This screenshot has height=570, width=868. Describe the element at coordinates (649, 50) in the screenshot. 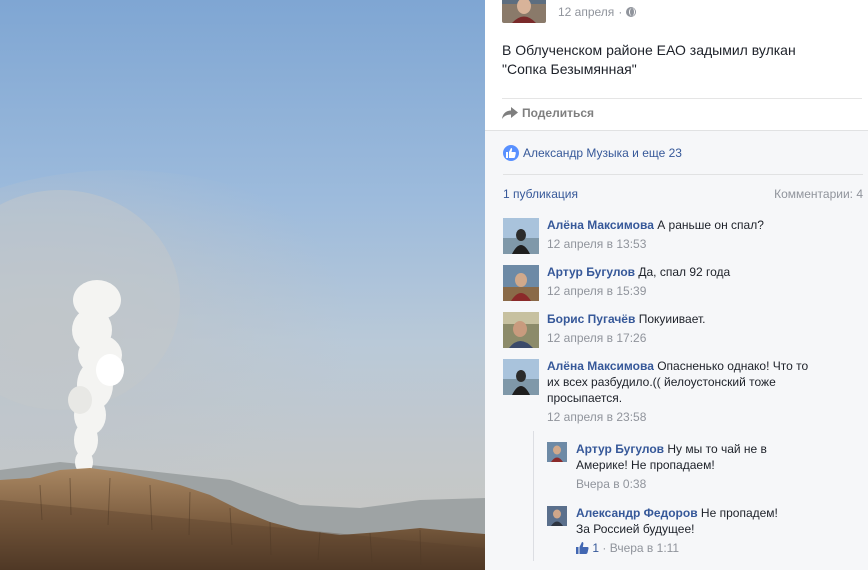

I see `post-text-line: В Облученском районе ЕАО задымил вулкан` at that location.